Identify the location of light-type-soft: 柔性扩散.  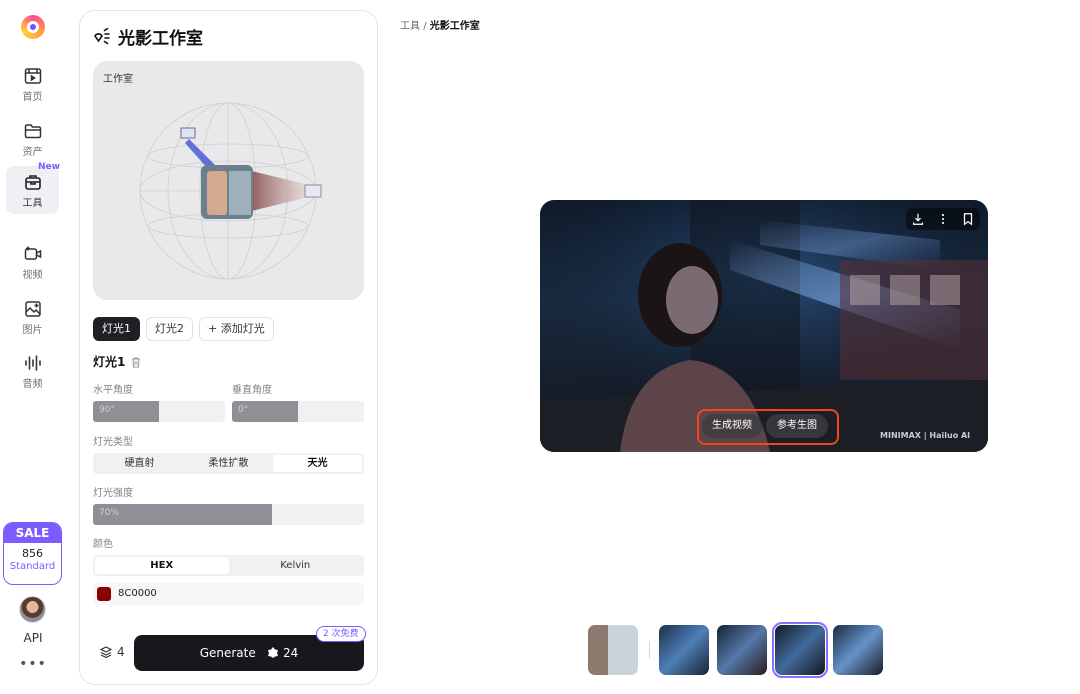
(228, 463).